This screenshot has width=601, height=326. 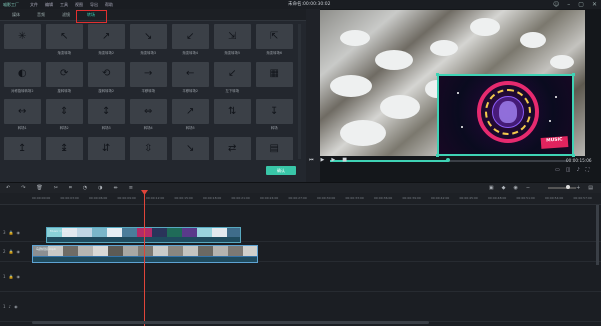 What do you see at coordinates (577, 170) in the screenshot?
I see `volume-icon: ♪` at bounding box center [577, 170].